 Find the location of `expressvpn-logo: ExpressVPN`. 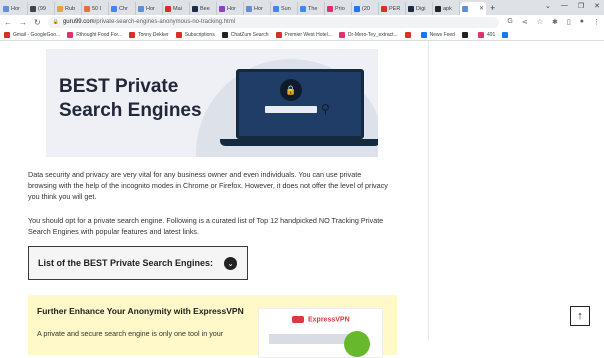

expressvpn-logo: ExpressVPN is located at coordinates (321, 319).